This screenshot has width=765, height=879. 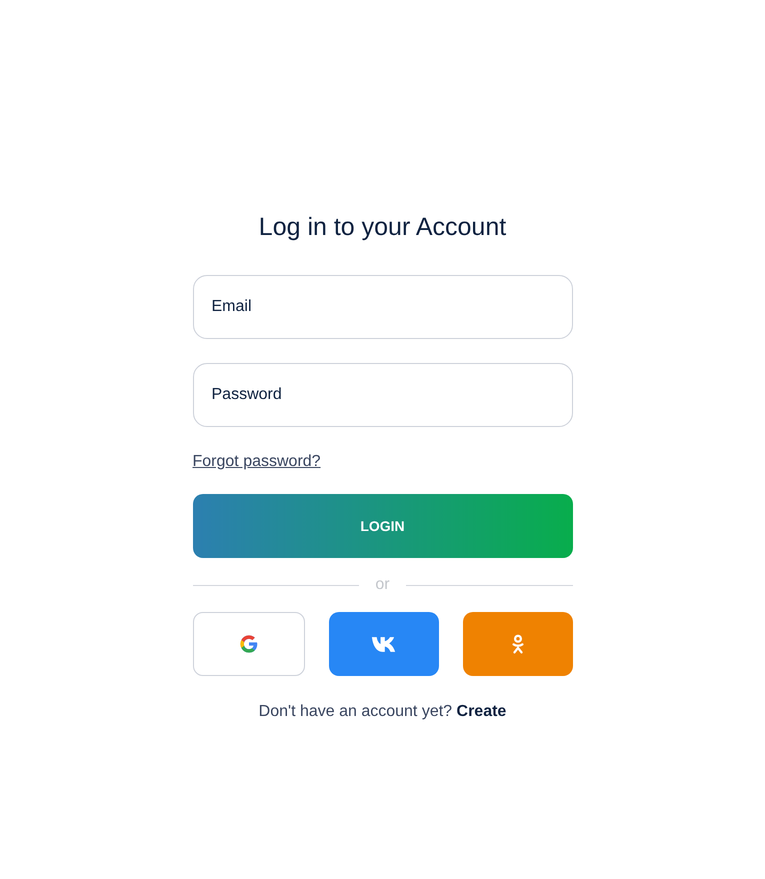 What do you see at coordinates (382, 307) in the screenshot?
I see `input-field: Email` at bounding box center [382, 307].